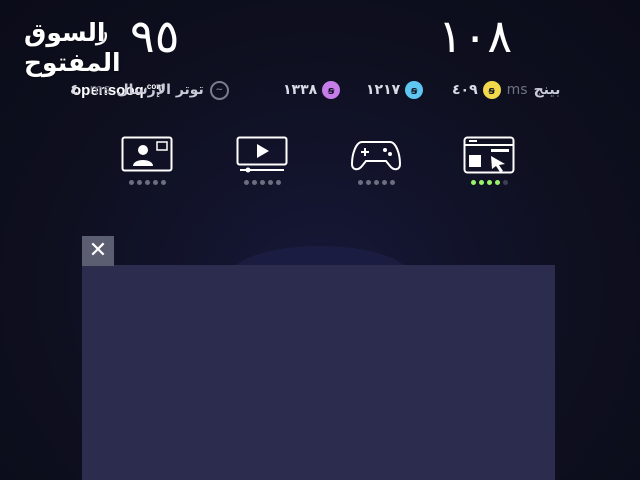  I want to click on ping-value: ٤٠٩, so click(465, 90).